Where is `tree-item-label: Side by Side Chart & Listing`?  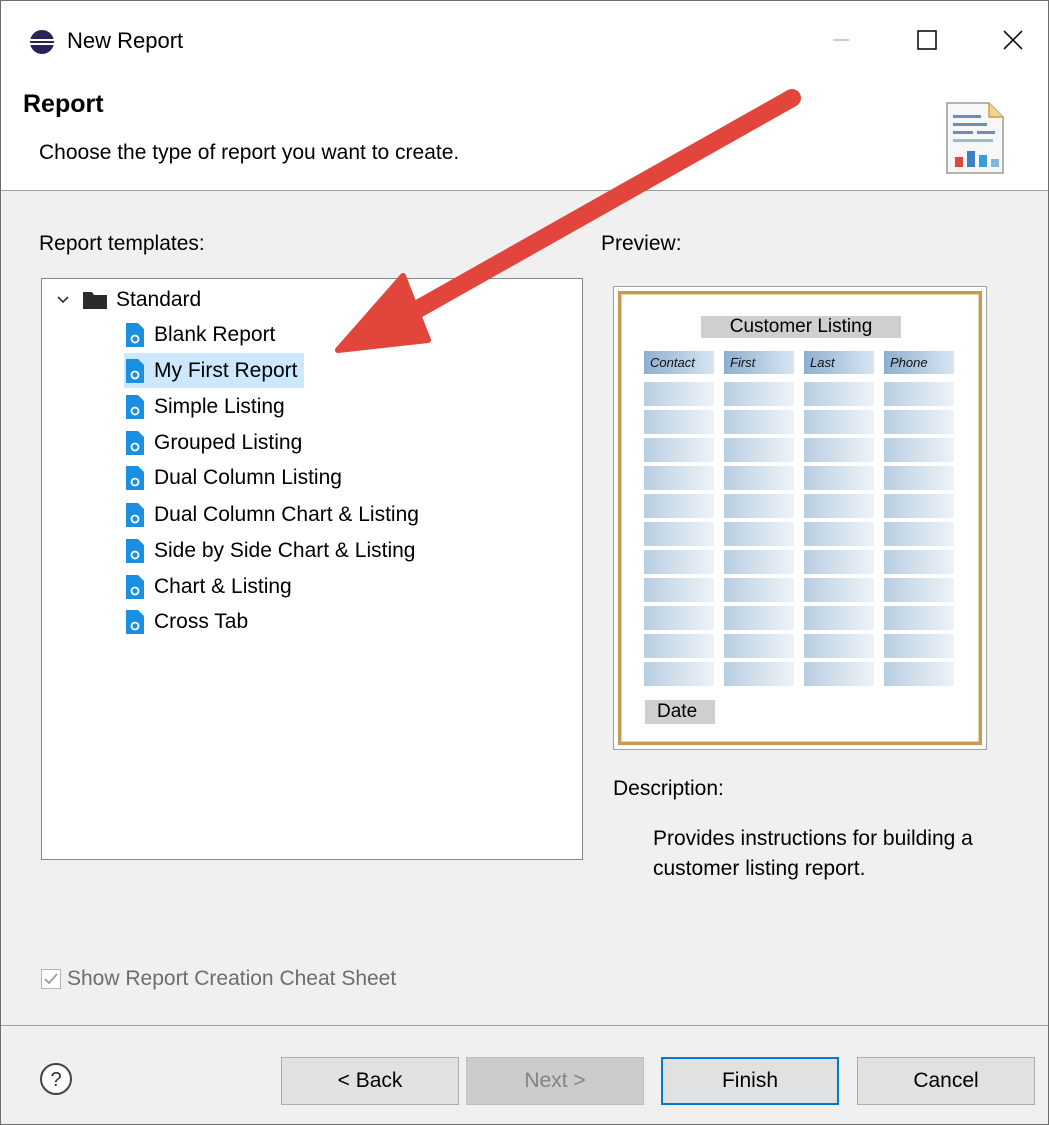 tree-item-label: Side by Side Chart & Listing is located at coordinates (285, 550).